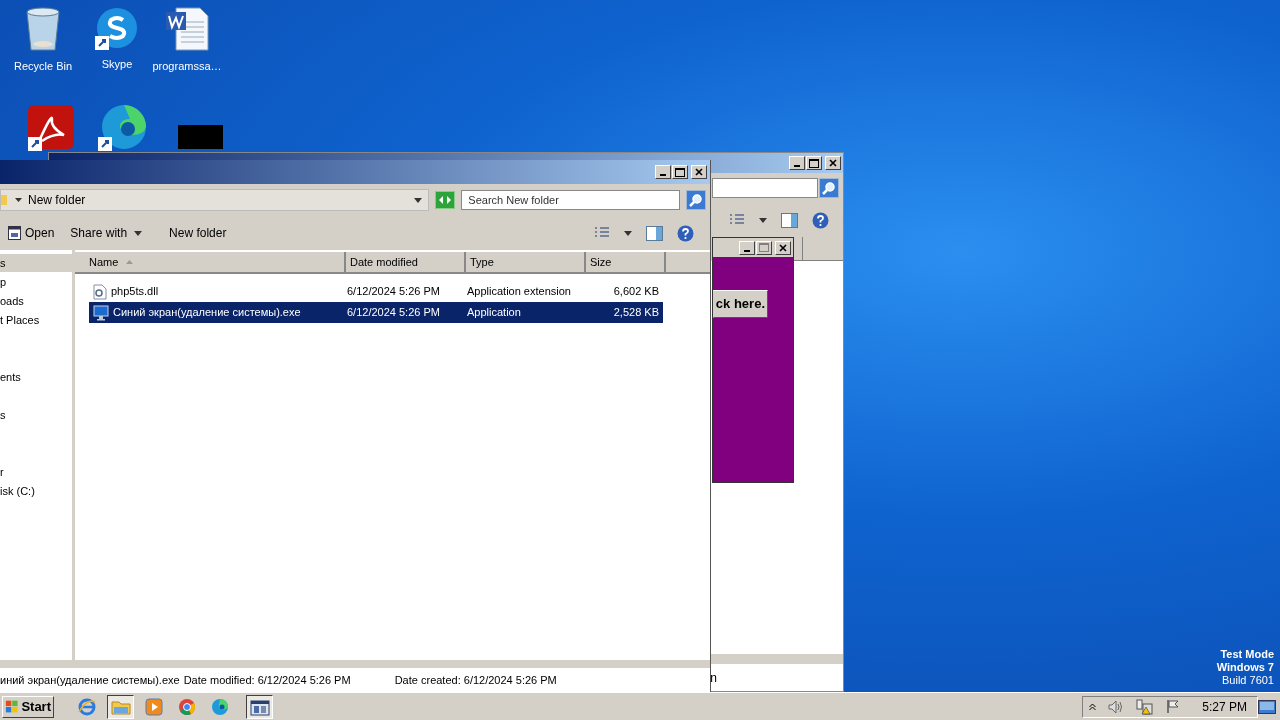 This screenshot has height=720, width=1280. I want to click on start-button: Start, so click(28, 706).